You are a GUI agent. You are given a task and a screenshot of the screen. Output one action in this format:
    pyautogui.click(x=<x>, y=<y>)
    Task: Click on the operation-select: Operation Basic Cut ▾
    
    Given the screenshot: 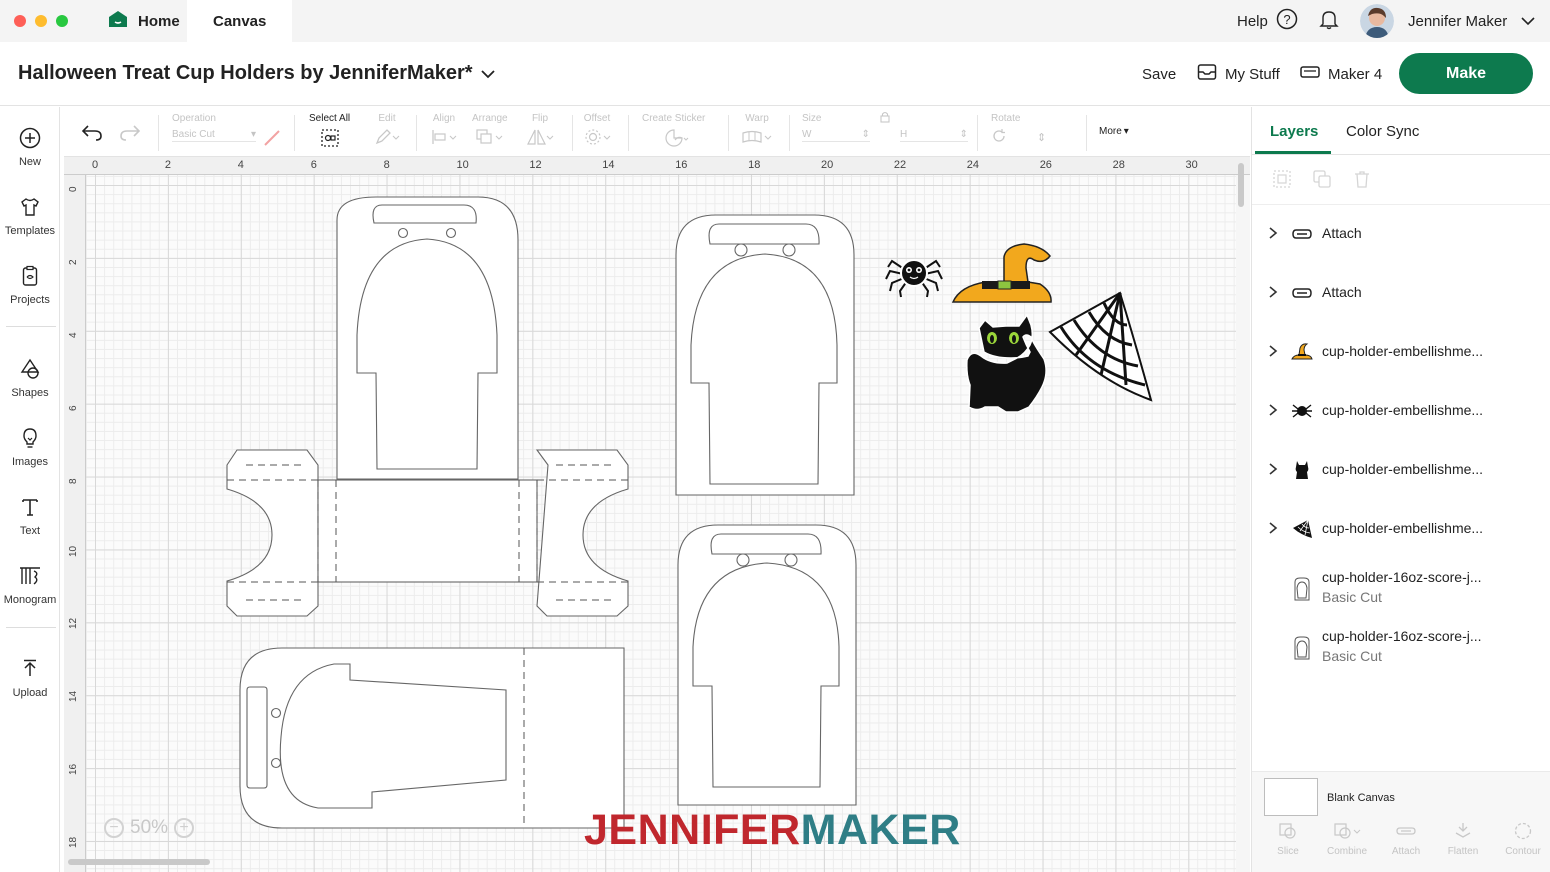 What is the action you would take?
    pyautogui.click(x=214, y=127)
    